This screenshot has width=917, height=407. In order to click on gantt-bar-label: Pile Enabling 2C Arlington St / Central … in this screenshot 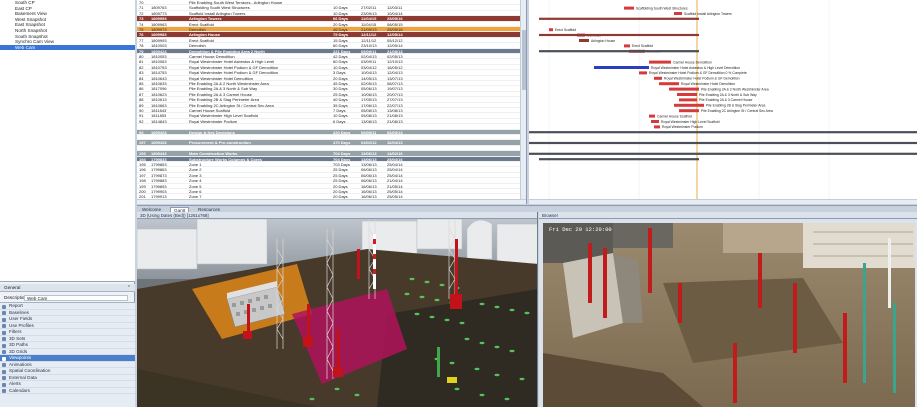, I will do `click(737, 111)`.